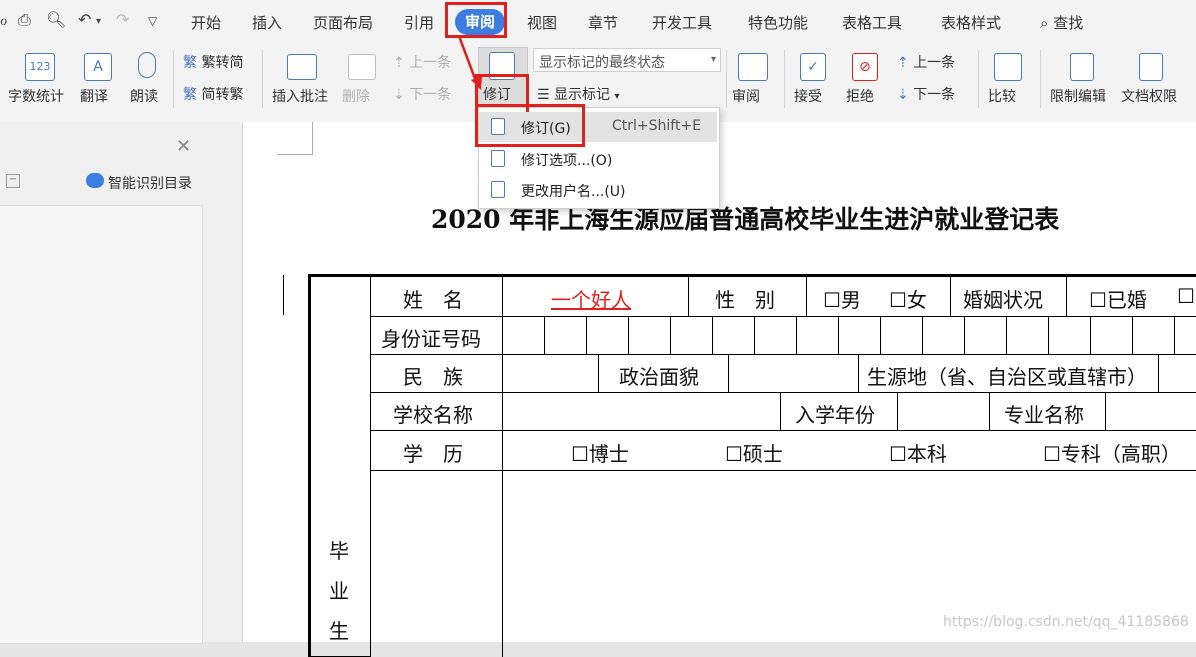 The image size is (1196, 657). Describe the element at coordinates (598, 190) in the screenshot. I see `menu-item-change-username: 更改用户名...(U)` at that location.